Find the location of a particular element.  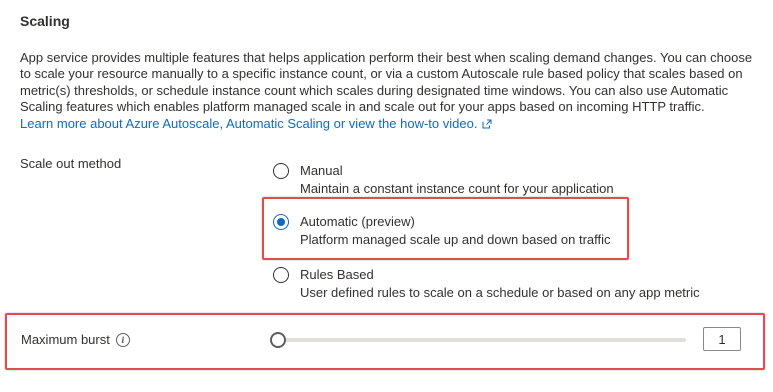

max-burst-label: Maximum burst i is located at coordinates (75, 339).